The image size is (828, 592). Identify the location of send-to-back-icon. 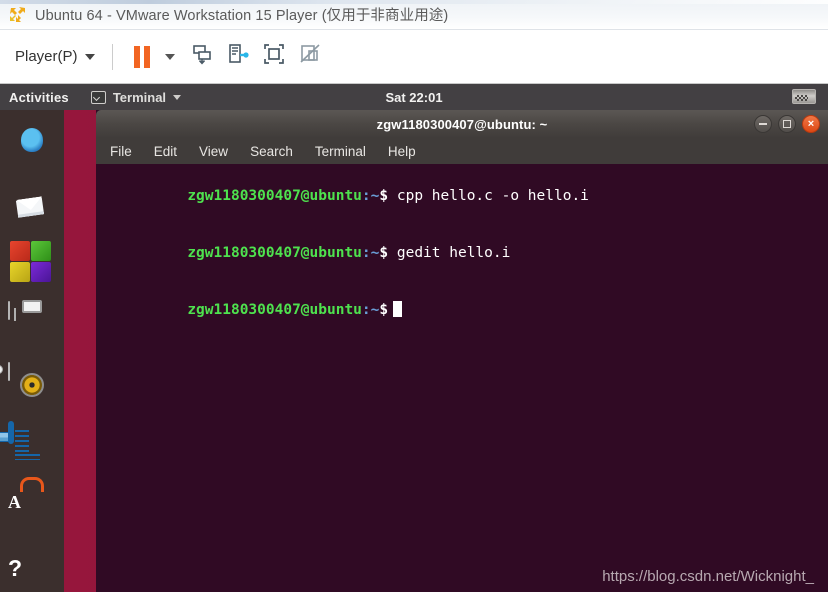
(202, 56).